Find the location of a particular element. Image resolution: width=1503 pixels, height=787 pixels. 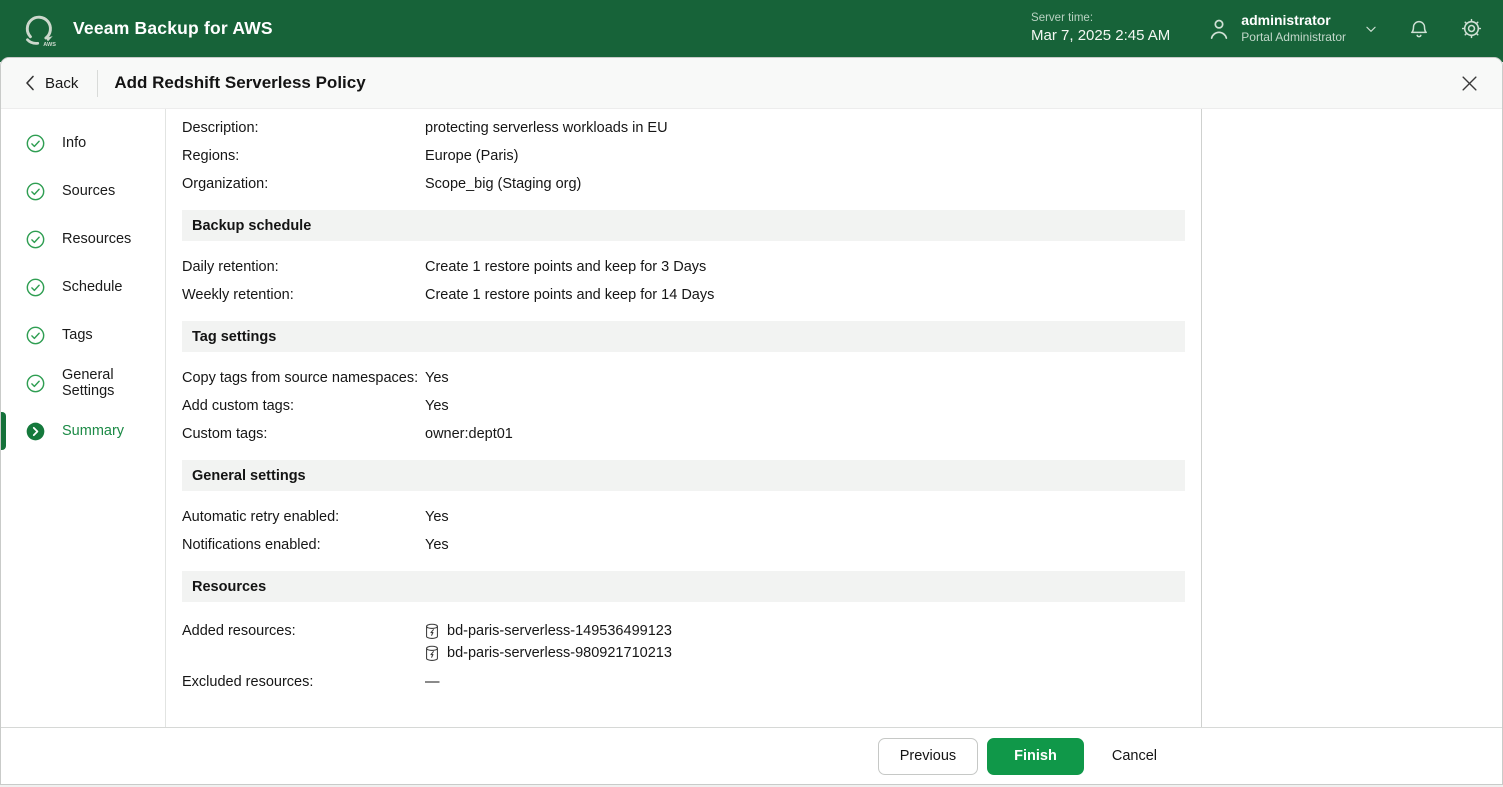

user-icon is located at coordinates (1219, 29).